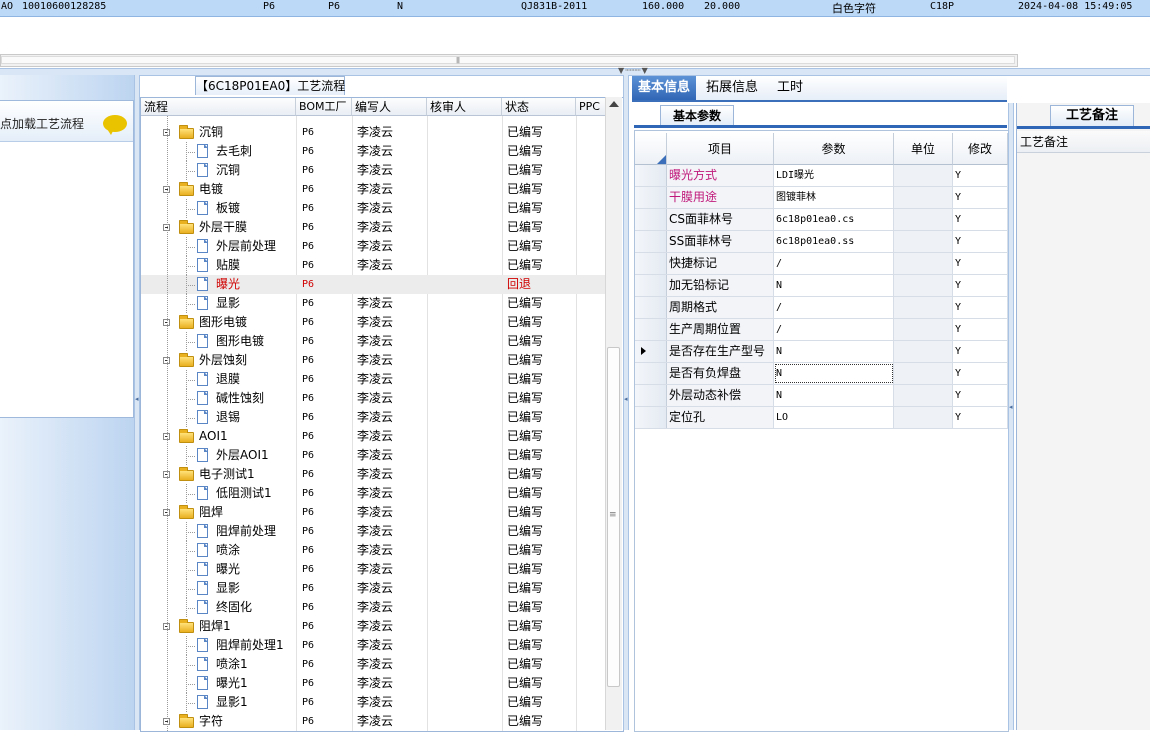  What do you see at coordinates (373, 474) in the screenshot?
I see `tree-row: 电子测试1 P6 李凌云 已编写` at bounding box center [373, 474].